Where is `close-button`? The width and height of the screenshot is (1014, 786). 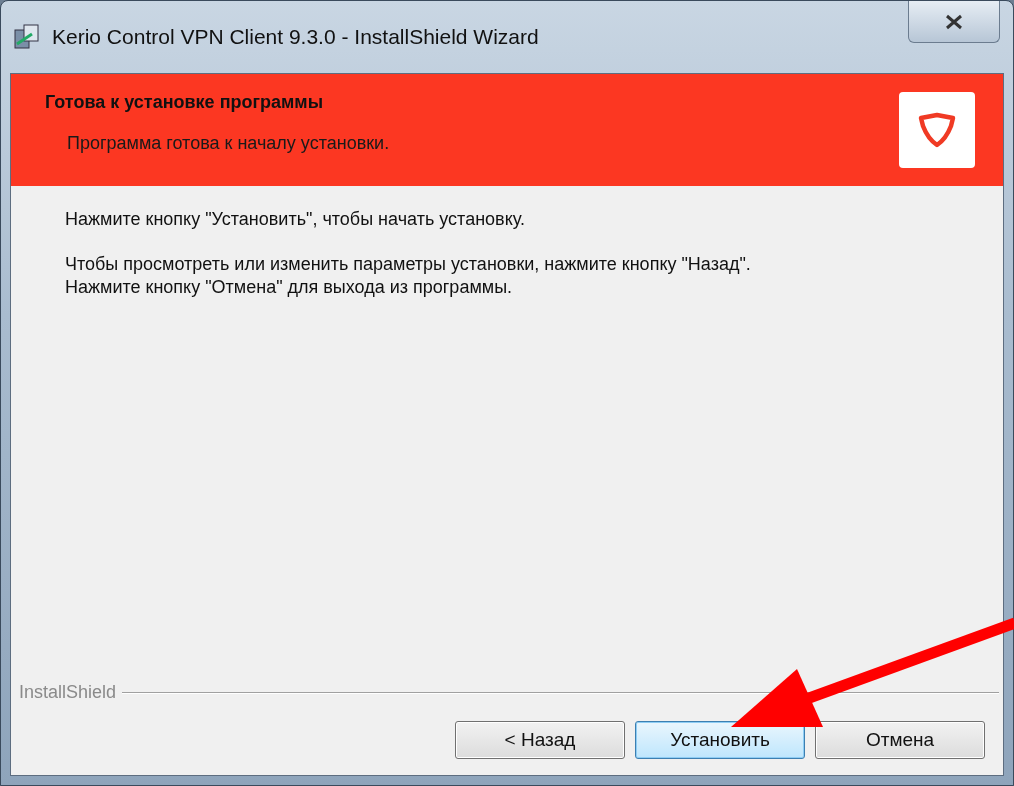 close-button is located at coordinates (954, 22).